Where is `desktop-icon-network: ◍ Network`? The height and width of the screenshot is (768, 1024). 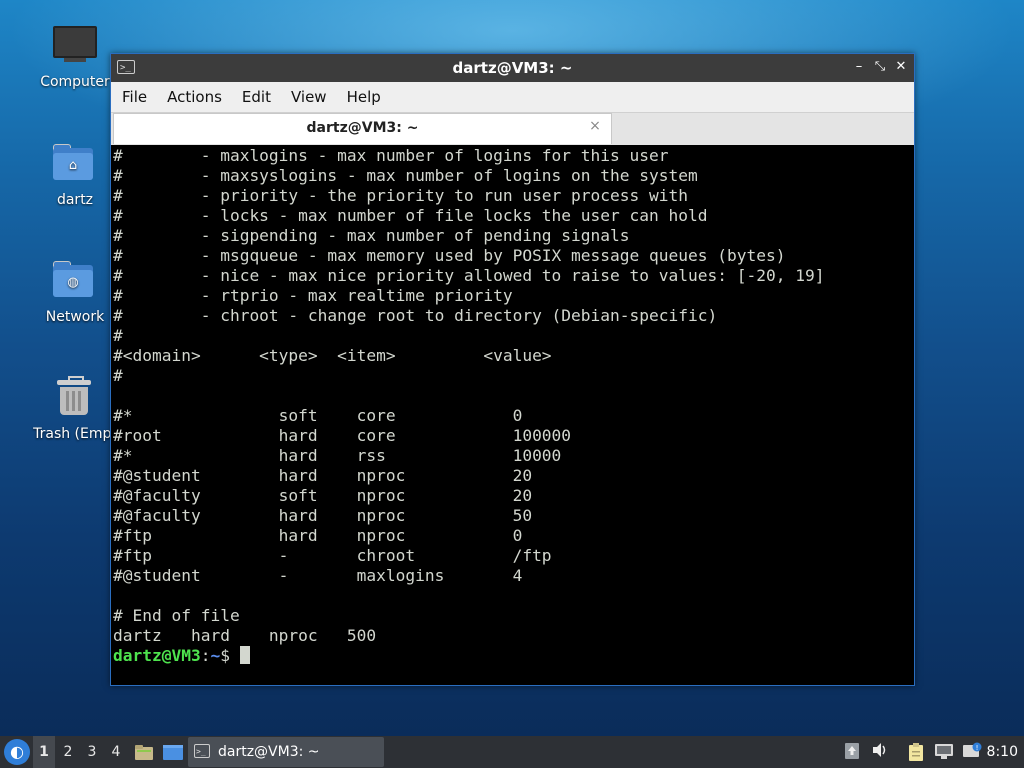 desktop-icon-network: ◍ Network is located at coordinates (75, 291).